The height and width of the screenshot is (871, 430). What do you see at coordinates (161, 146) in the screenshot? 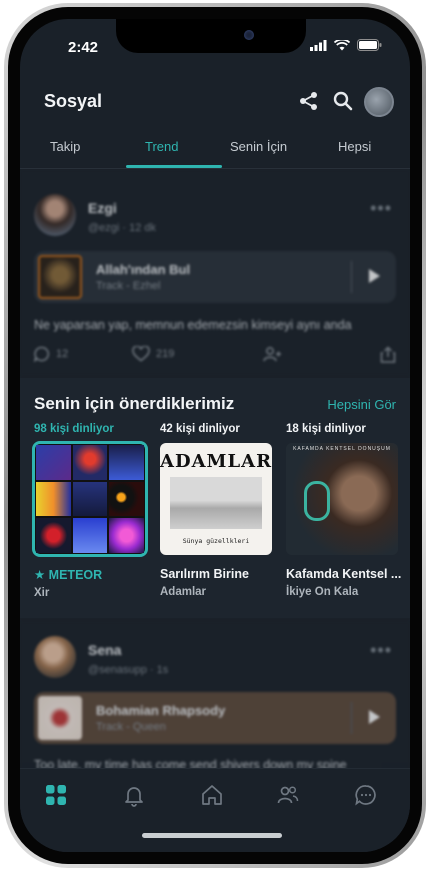
I see `tab-trend: Trend` at bounding box center [161, 146].